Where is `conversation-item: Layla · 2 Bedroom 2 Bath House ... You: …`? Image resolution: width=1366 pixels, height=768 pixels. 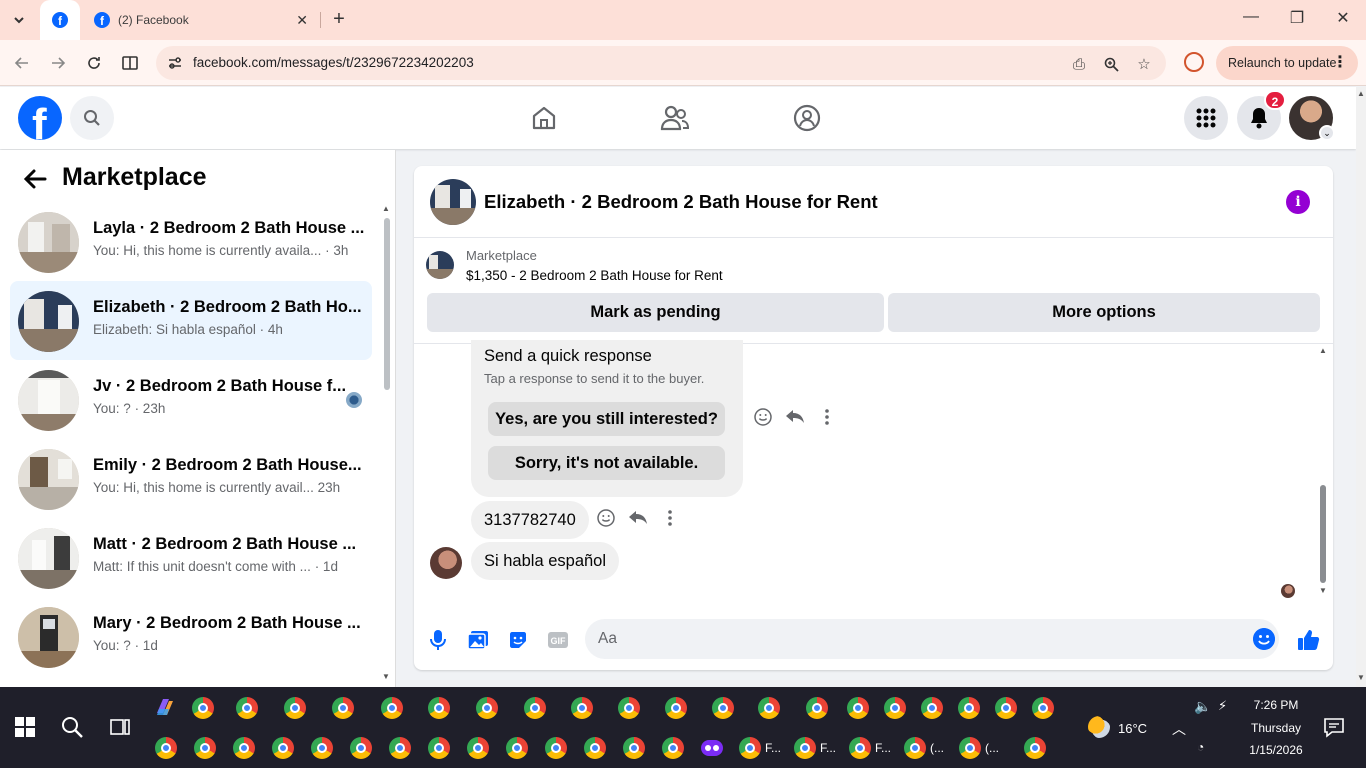 conversation-item: Layla · 2 Bedroom 2 Bath House ... You: … is located at coordinates (191, 241).